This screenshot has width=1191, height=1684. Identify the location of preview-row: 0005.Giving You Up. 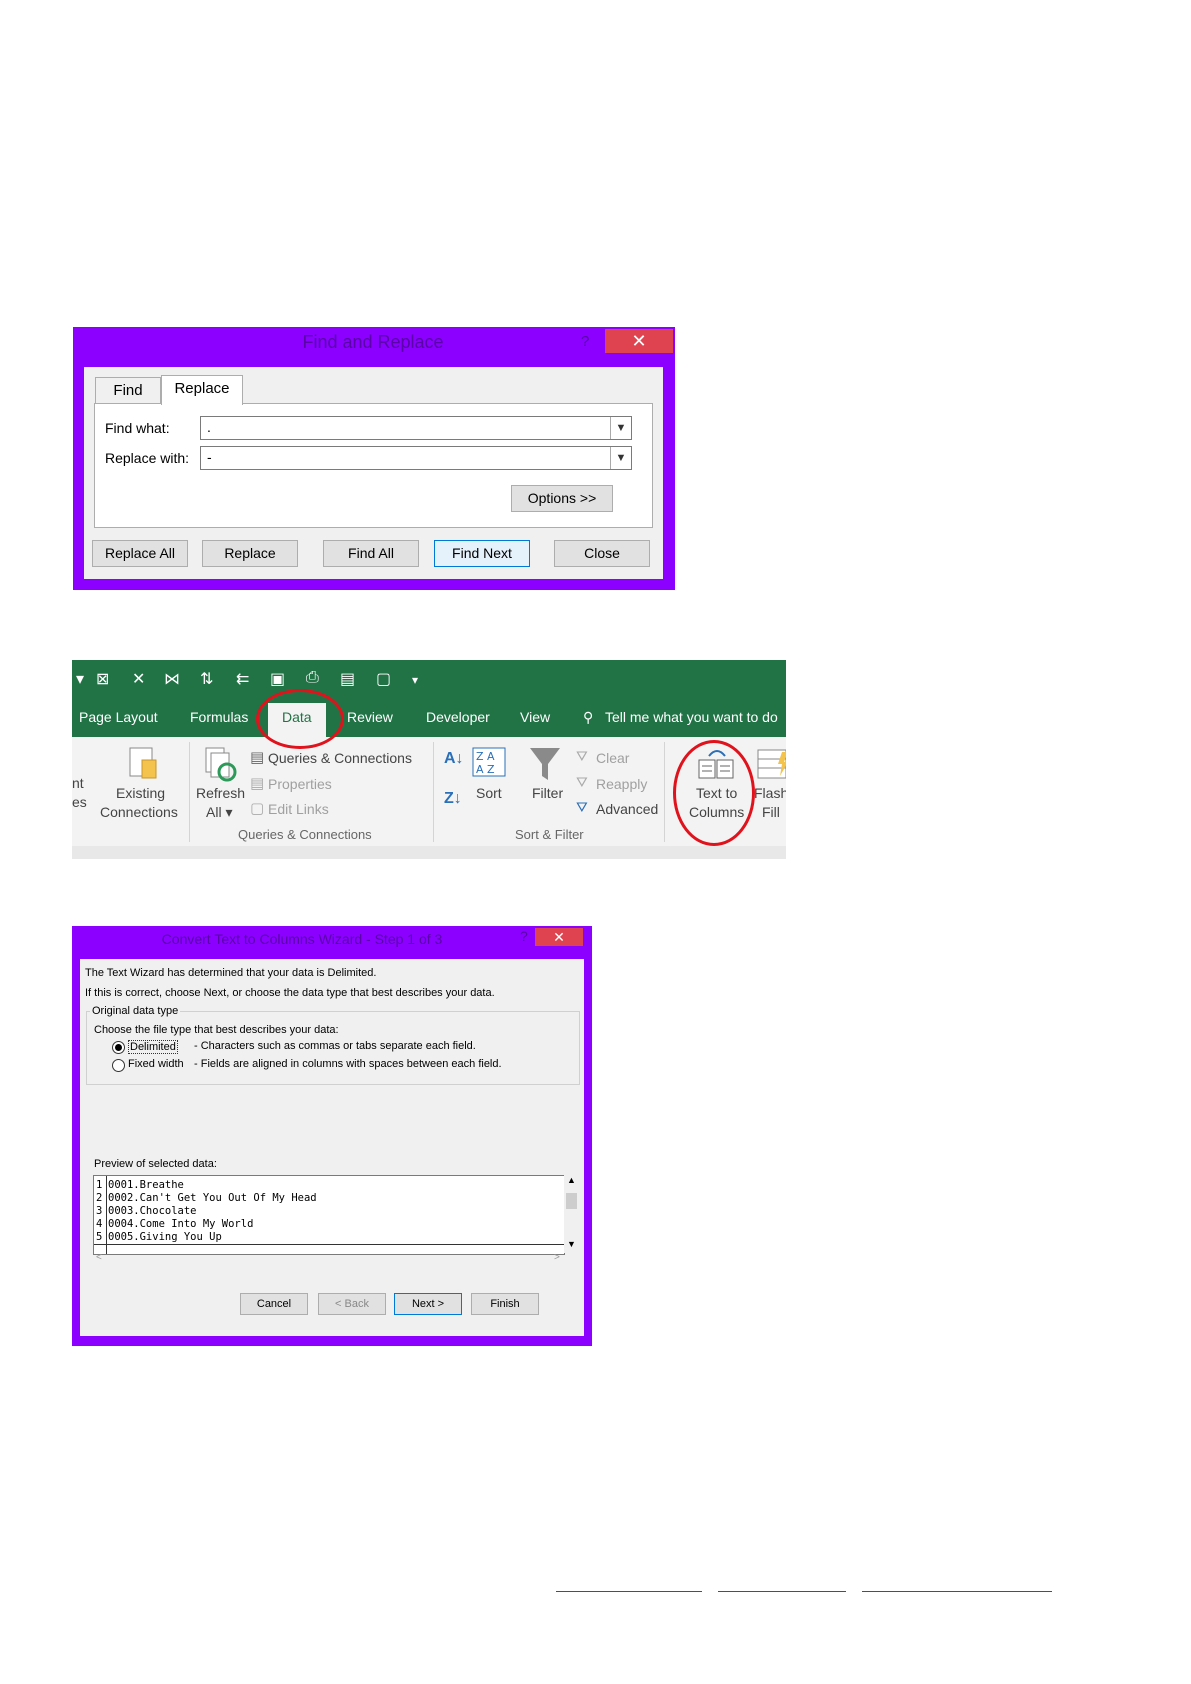
(165, 1237).